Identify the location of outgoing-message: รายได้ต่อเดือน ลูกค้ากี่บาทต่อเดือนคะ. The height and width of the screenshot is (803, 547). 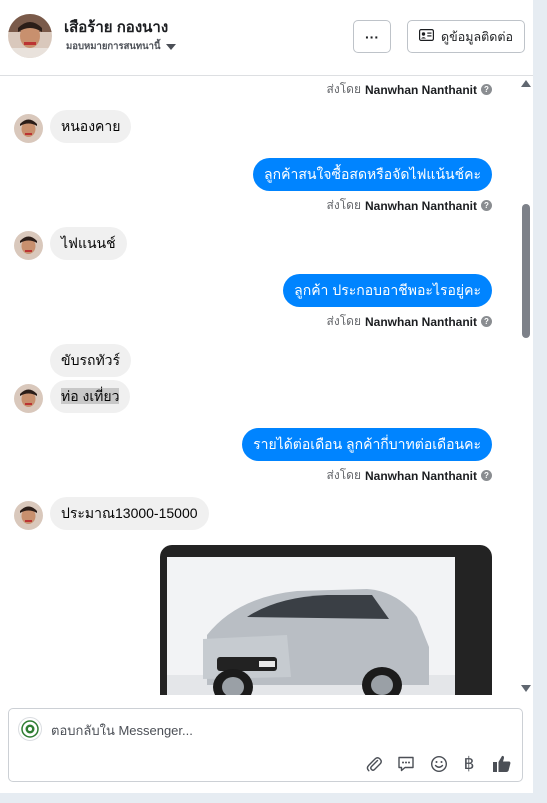
(367, 444).